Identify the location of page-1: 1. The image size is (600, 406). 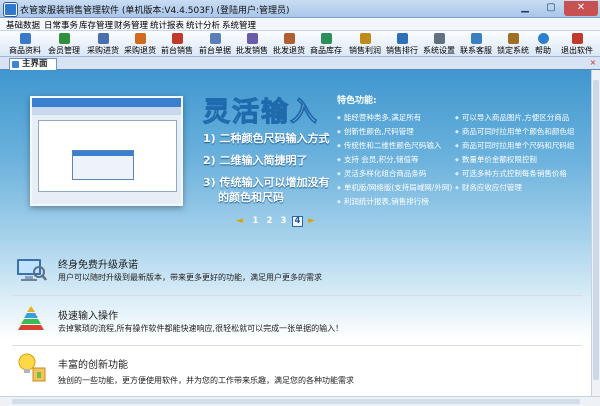
(255, 221).